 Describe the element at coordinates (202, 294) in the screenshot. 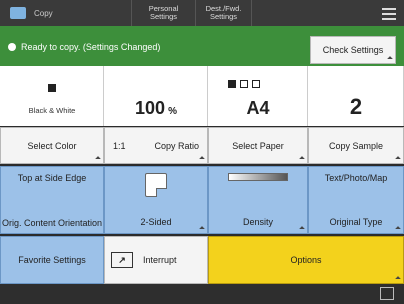

I see `bottom-bar` at that location.